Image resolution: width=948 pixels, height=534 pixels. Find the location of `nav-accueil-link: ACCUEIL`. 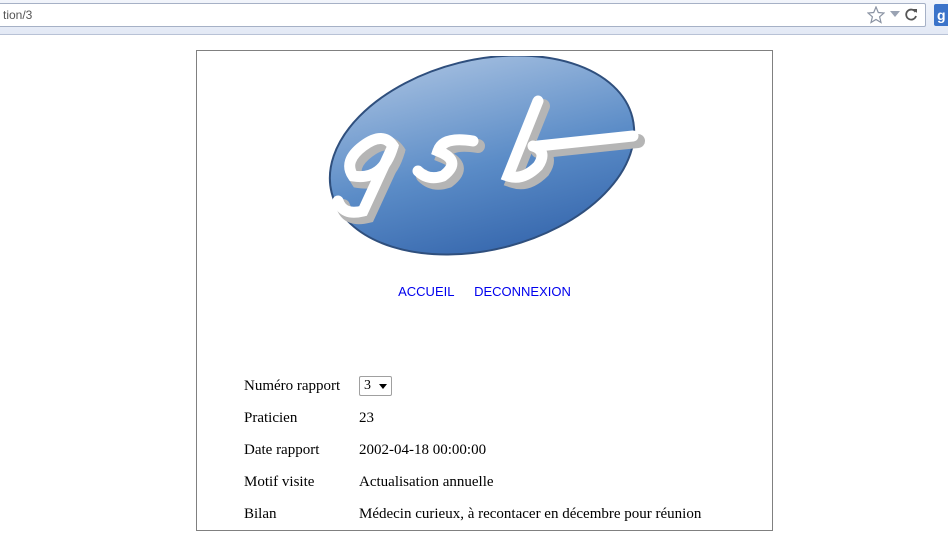

nav-accueil-link: ACCUEIL is located at coordinates (426, 291).